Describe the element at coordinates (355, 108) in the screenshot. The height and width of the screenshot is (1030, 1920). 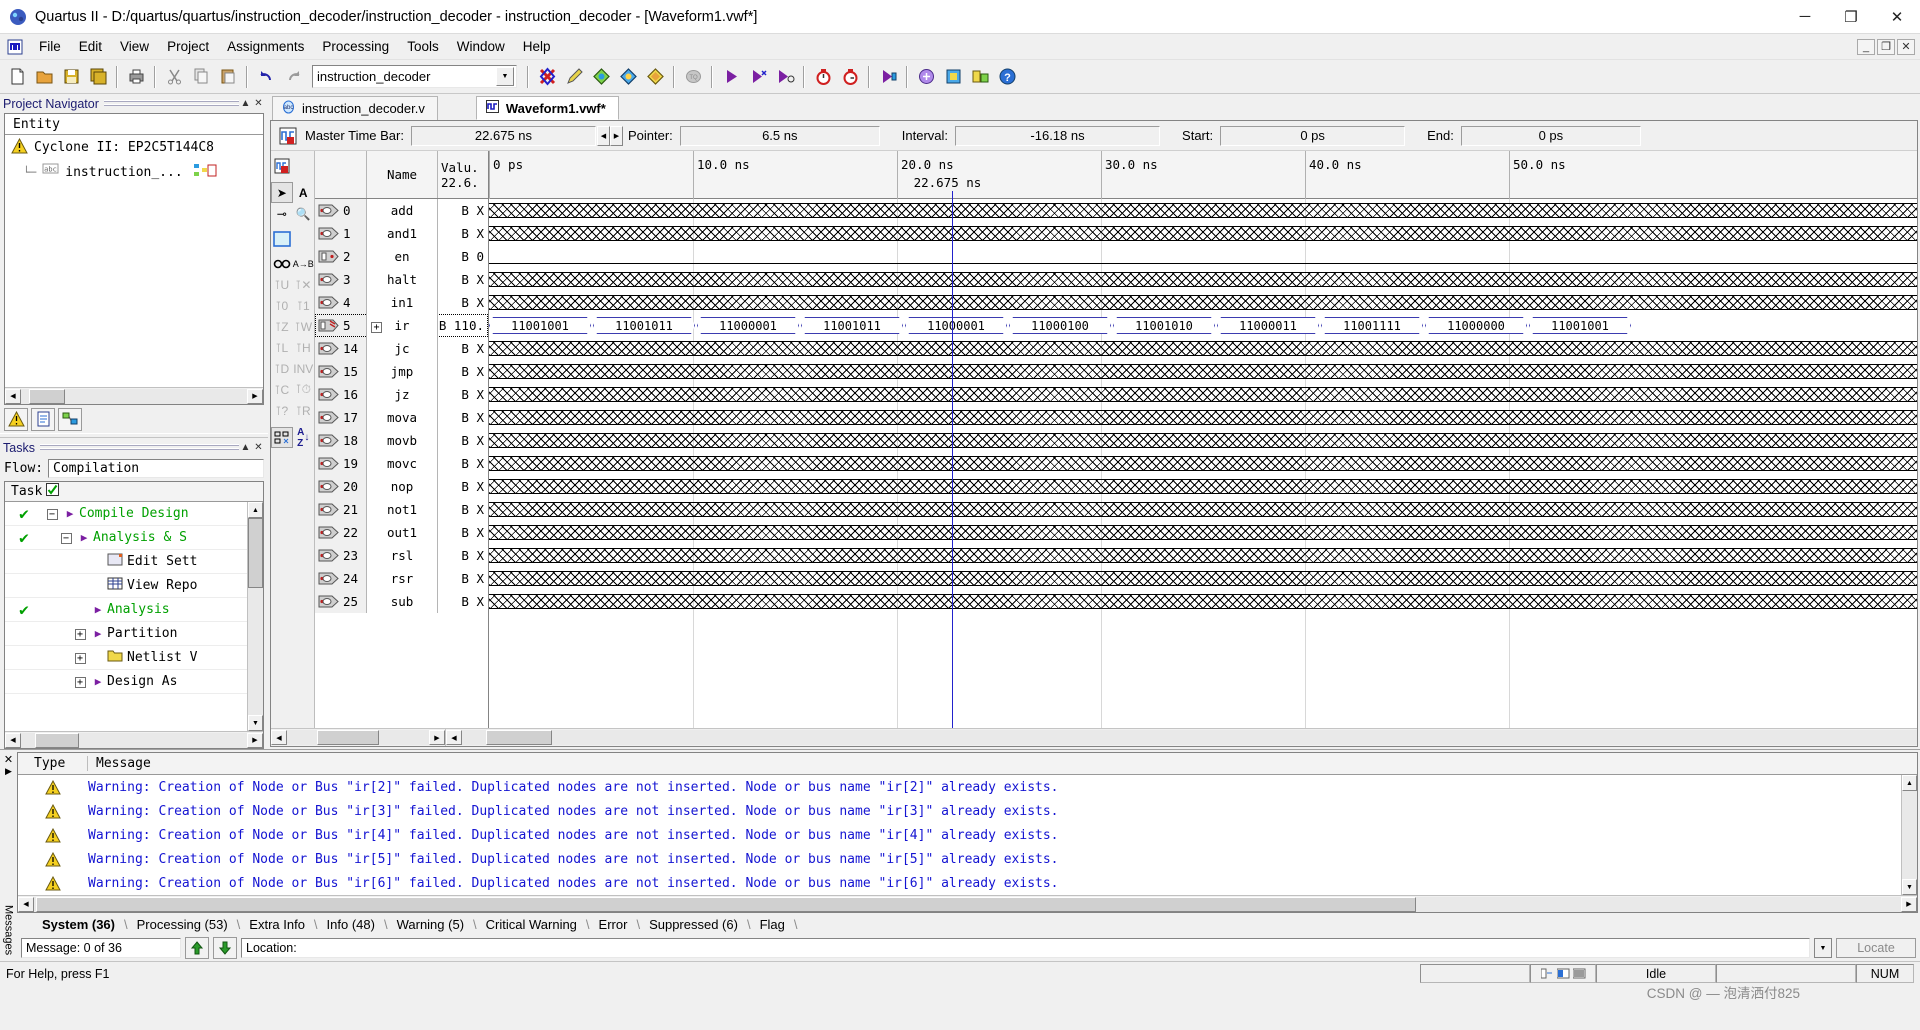
I see `tab-instruction-decoder-v: abc instruction_decoder.v` at that location.